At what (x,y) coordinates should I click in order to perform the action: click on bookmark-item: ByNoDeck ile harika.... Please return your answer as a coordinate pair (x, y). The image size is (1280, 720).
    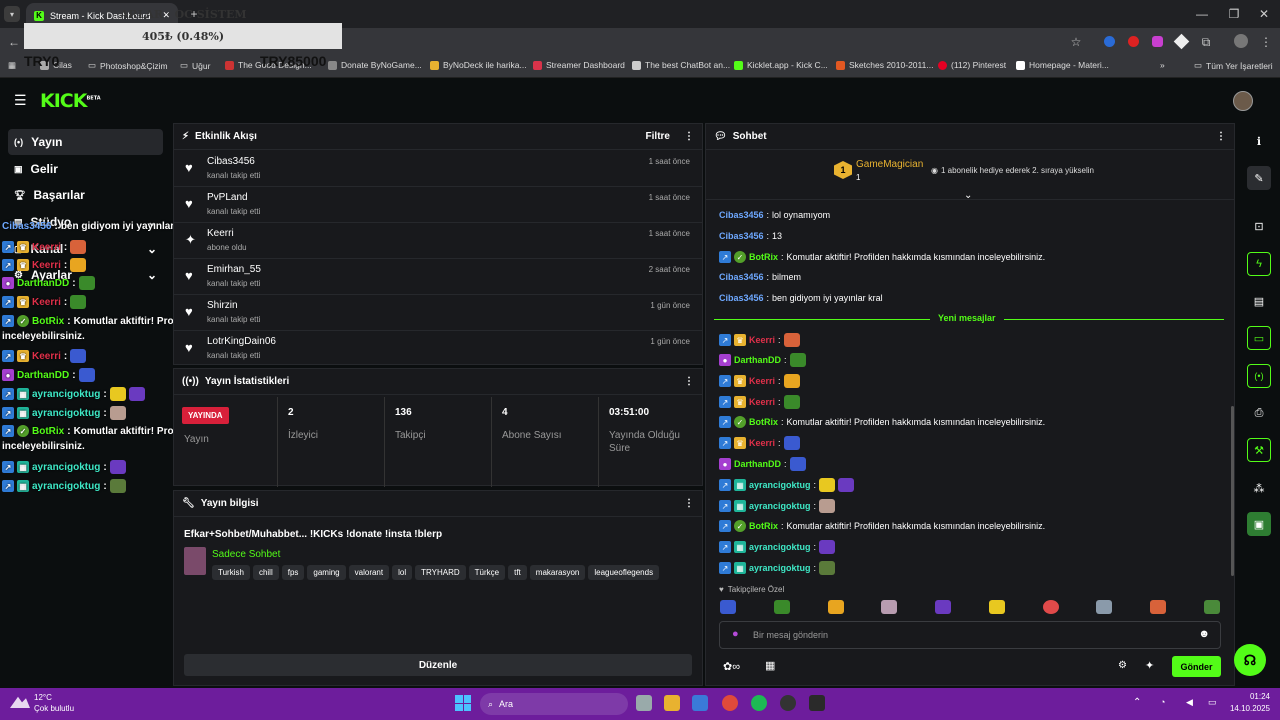
    Looking at the image, I should click on (478, 65).